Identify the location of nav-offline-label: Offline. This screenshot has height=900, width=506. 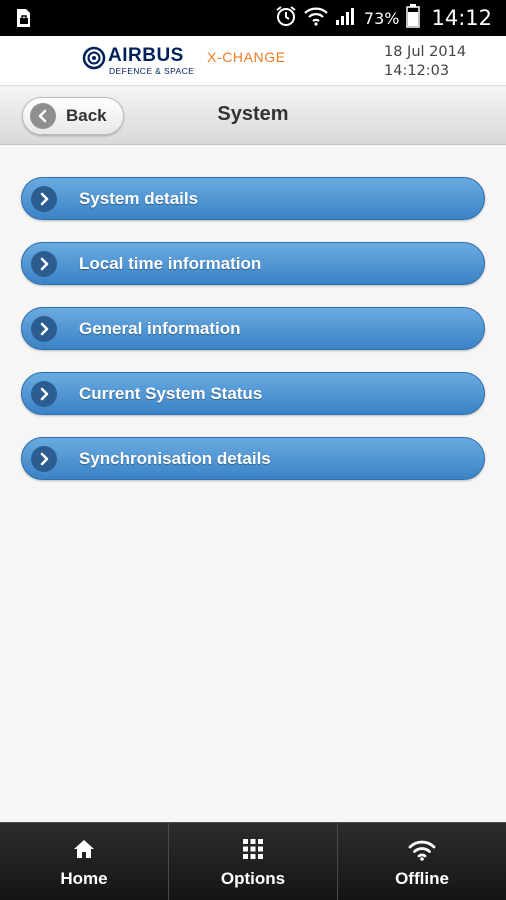
(422, 878).